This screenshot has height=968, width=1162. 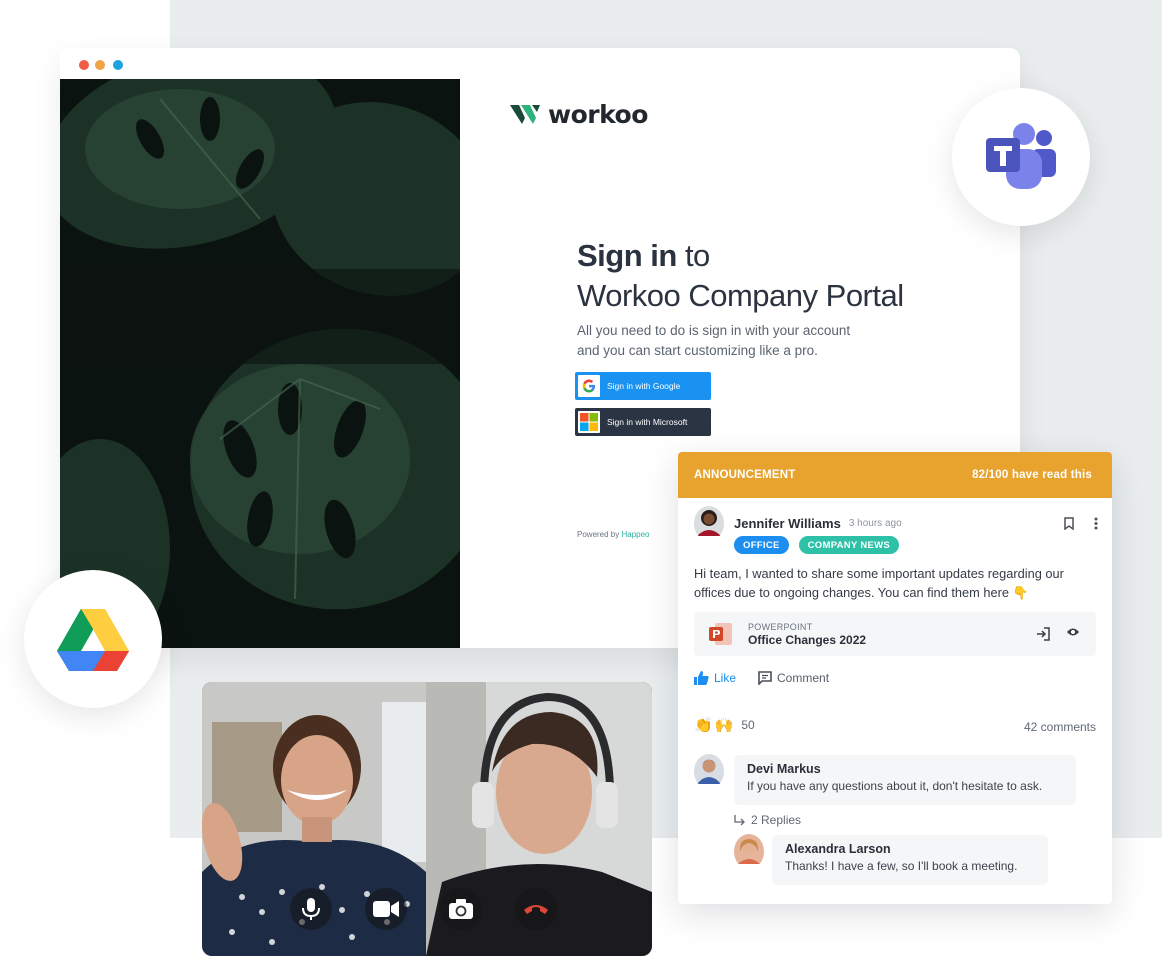 I want to click on replies-toggle: 2 Replies, so click(x=767, y=820).